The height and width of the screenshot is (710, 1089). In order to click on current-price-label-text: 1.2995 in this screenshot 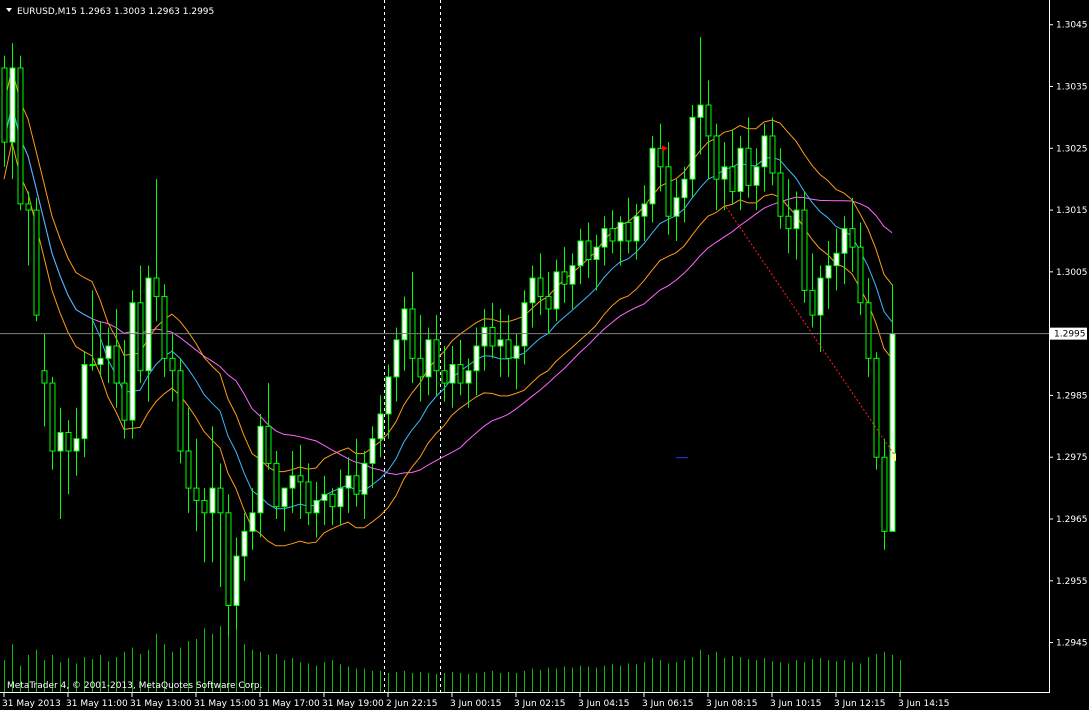, I will do `click(1070, 335)`.